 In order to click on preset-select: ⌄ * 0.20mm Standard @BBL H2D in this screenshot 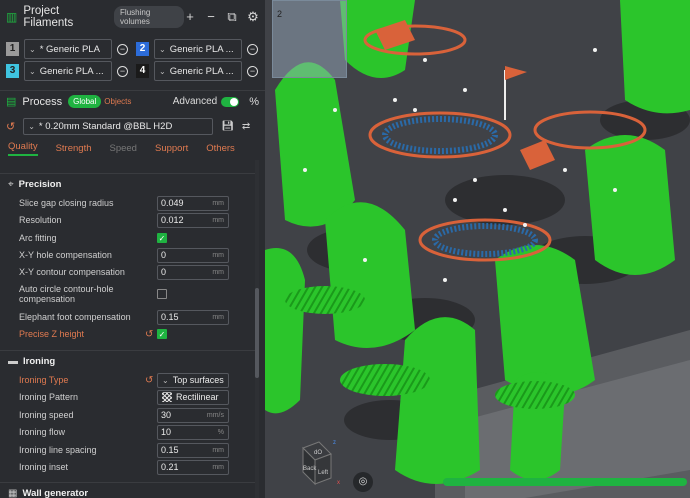, I will do `click(118, 126)`.